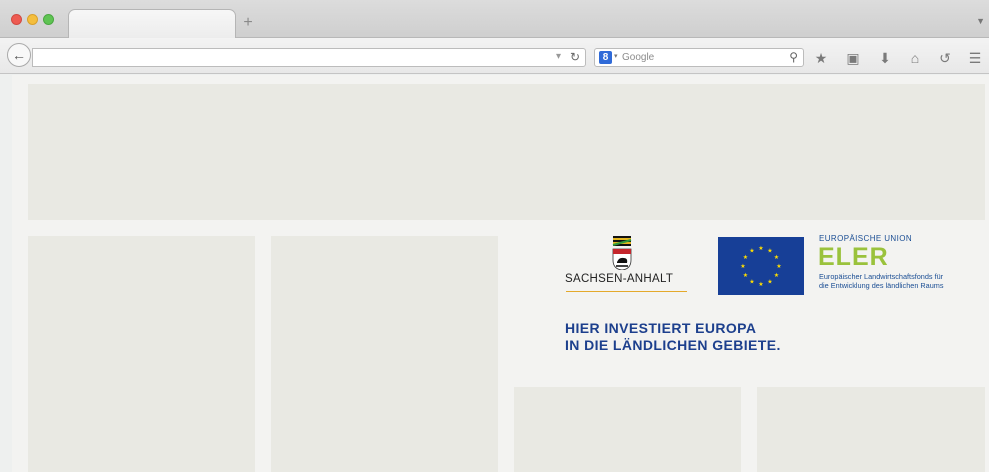 The height and width of the screenshot is (472, 989). What do you see at coordinates (605, 57) in the screenshot?
I see `search-engine-icon: 8` at bounding box center [605, 57].